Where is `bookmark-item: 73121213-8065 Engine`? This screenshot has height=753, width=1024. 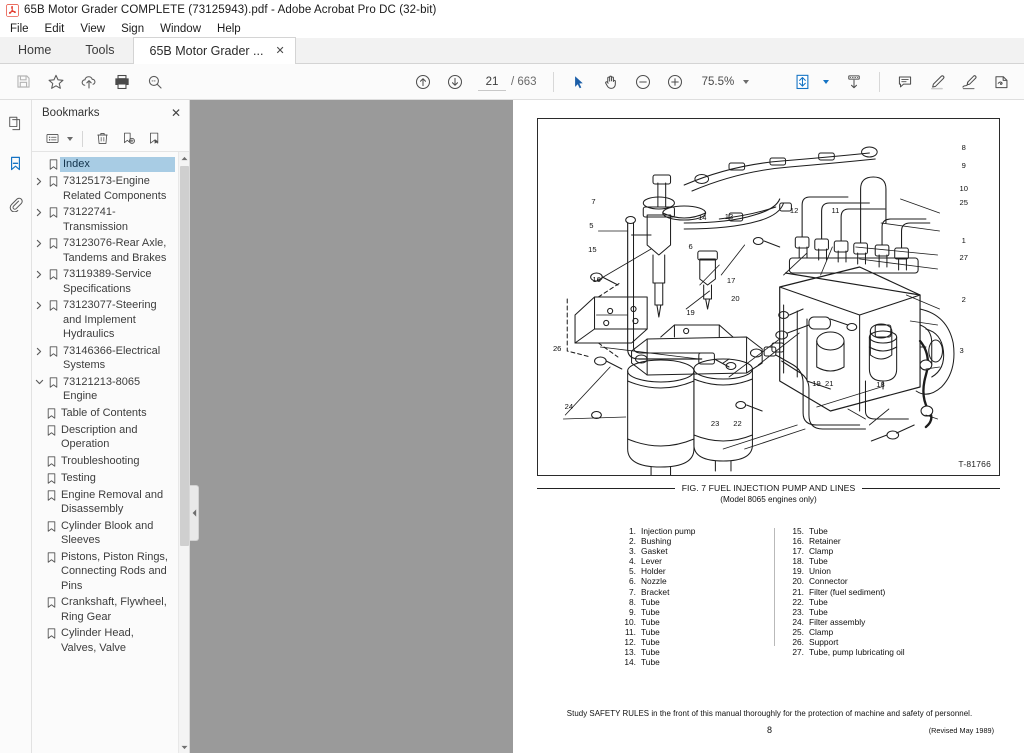 bookmark-item: 73121213-8065 Engine is located at coordinates (104, 389).